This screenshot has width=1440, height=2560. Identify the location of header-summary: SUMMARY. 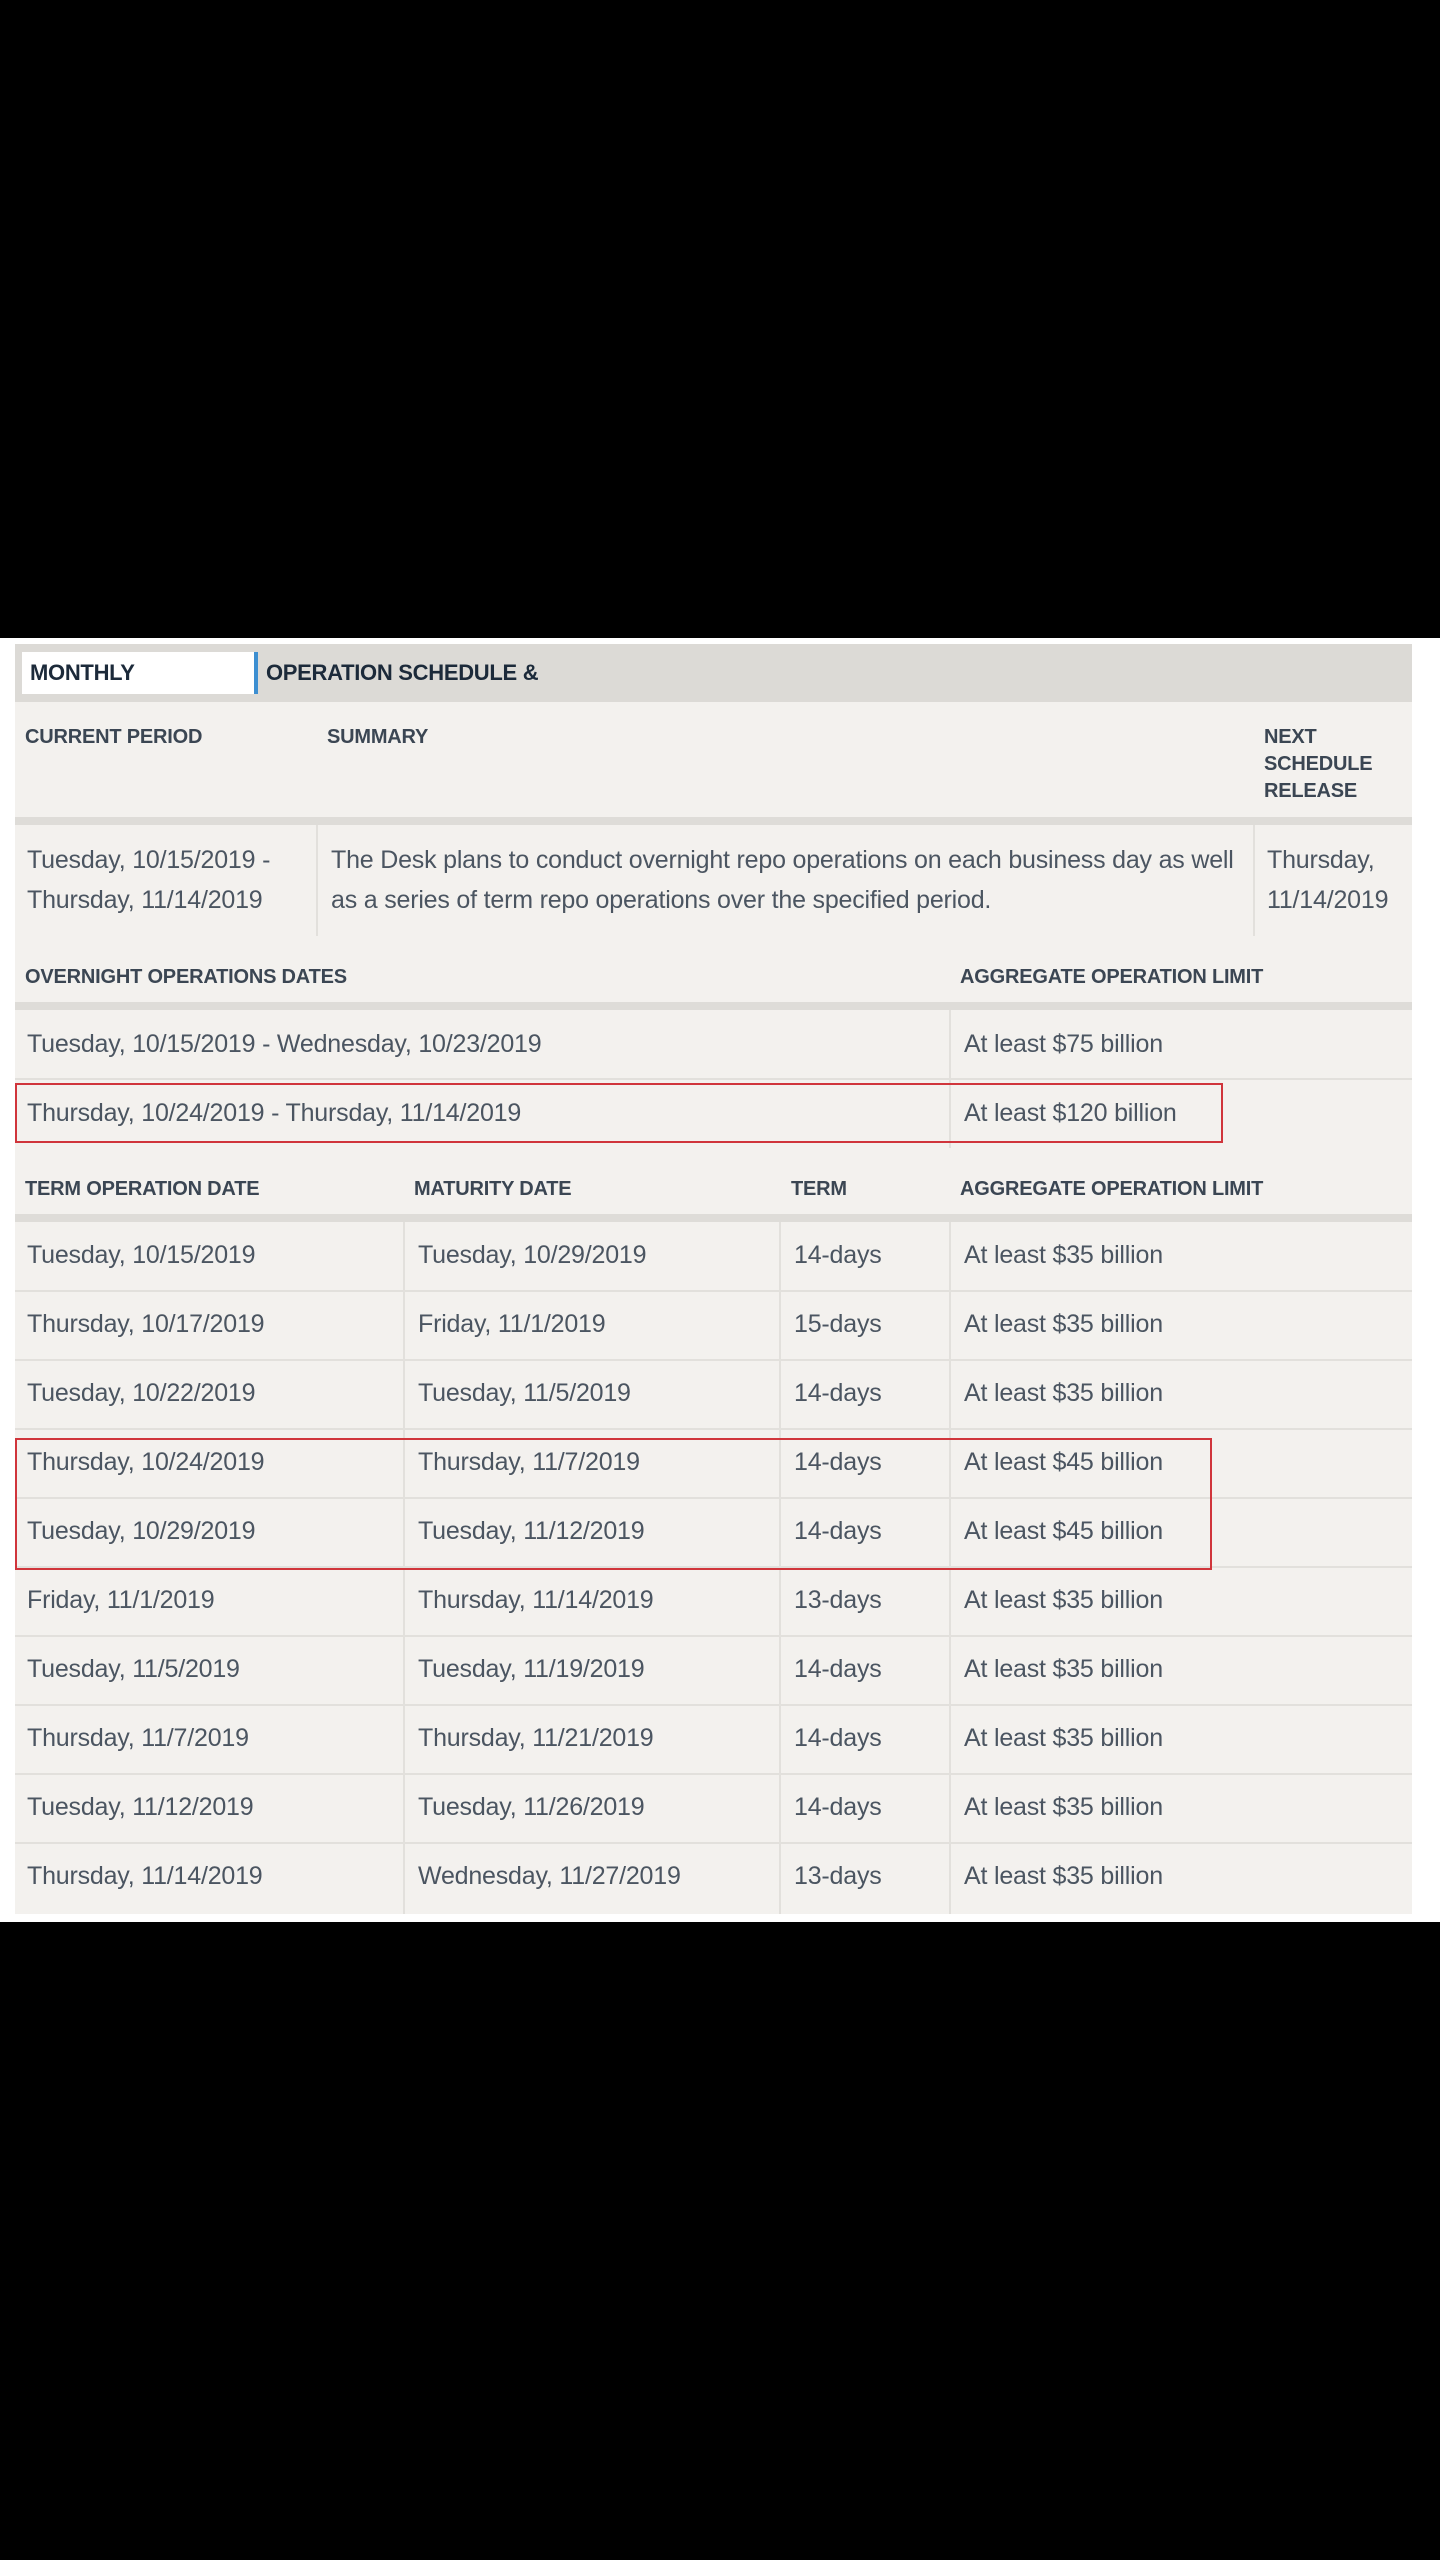
(378, 737).